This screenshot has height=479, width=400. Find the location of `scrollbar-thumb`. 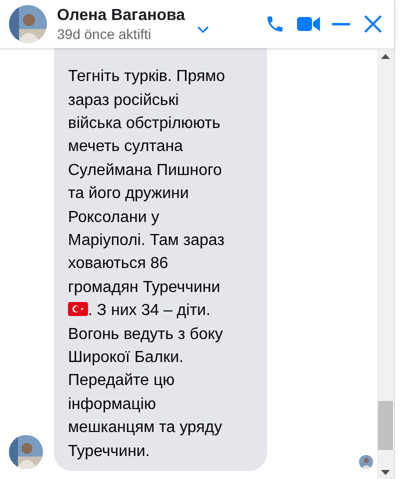

scrollbar-thumb is located at coordinates (385, 425).